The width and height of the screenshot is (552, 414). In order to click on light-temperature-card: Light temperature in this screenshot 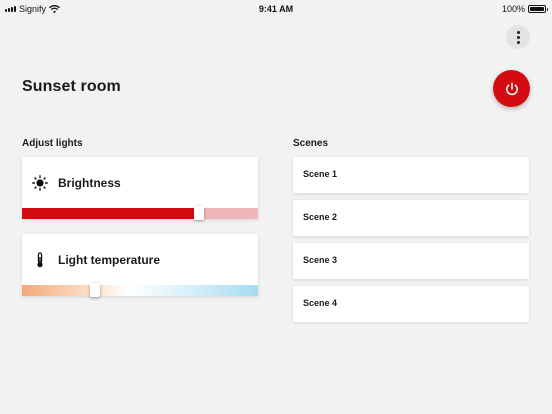, I will do `click(140, 265)`.